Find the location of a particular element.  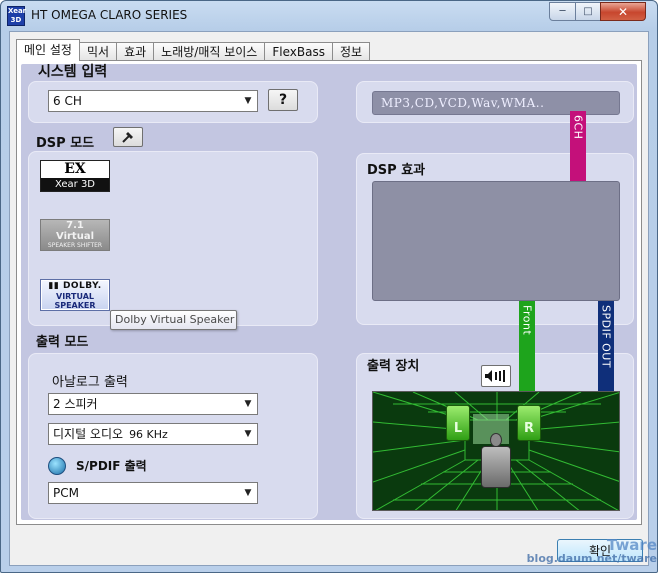

tab-info: 정보 is located at coordinates (351, 51).